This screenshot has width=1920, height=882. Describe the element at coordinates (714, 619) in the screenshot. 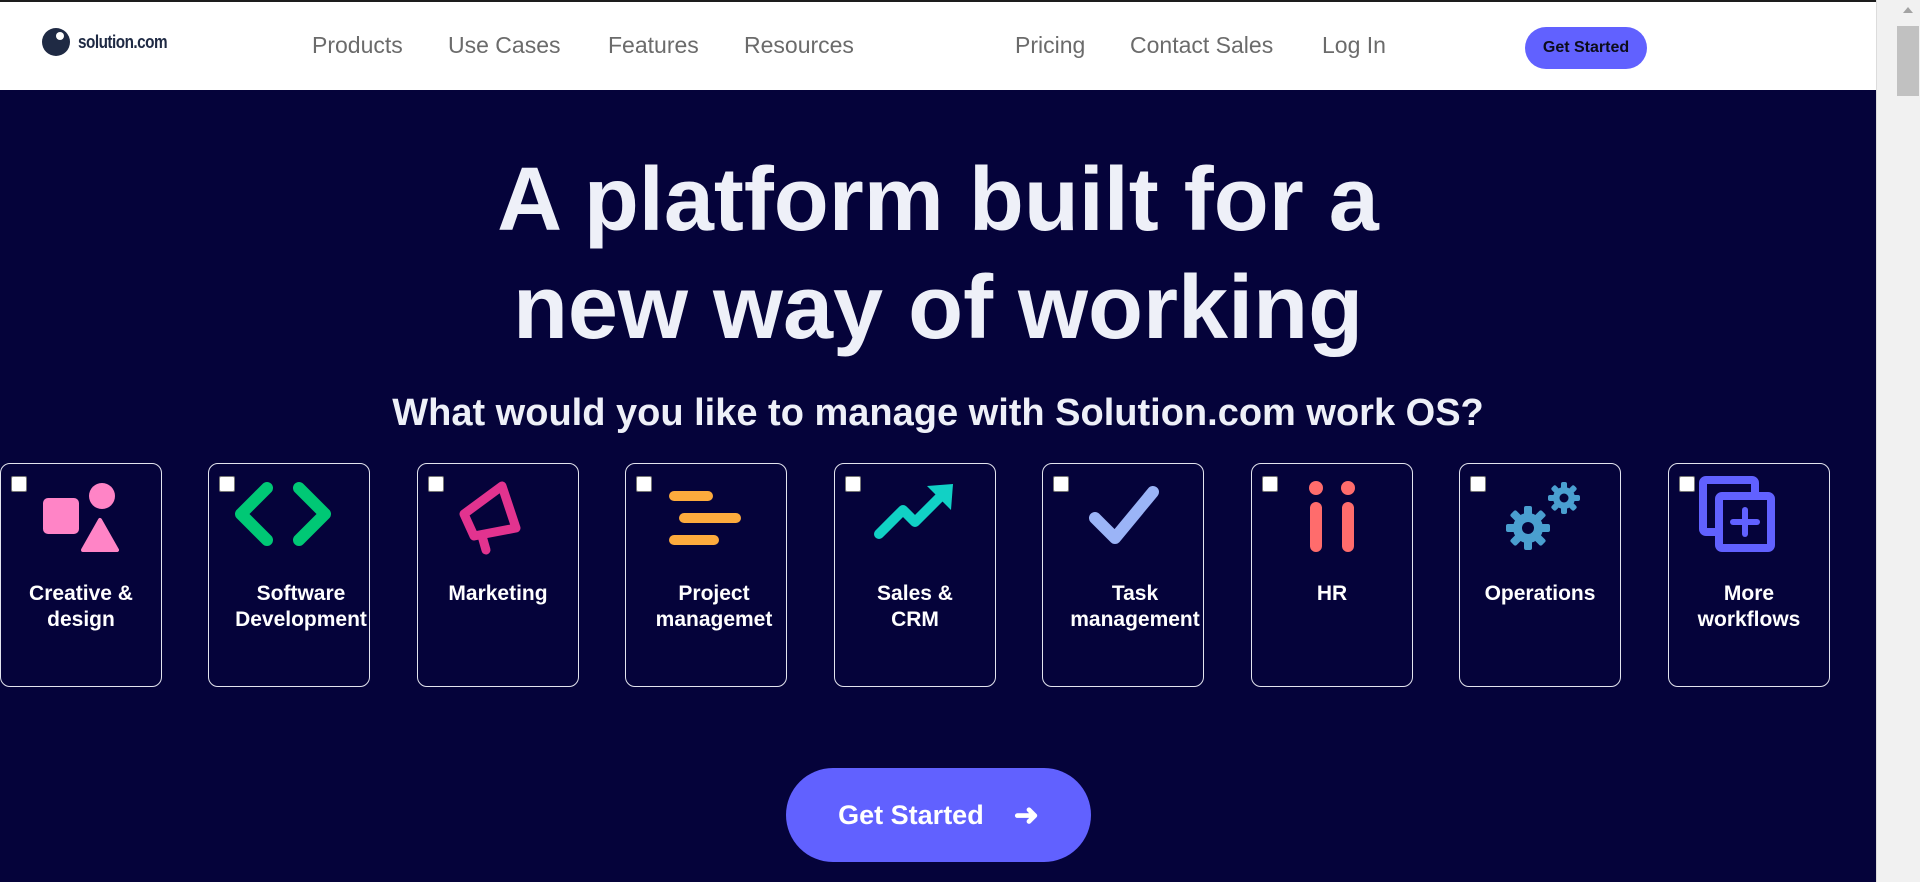

I see `card-label-line2: managemet` at that location.